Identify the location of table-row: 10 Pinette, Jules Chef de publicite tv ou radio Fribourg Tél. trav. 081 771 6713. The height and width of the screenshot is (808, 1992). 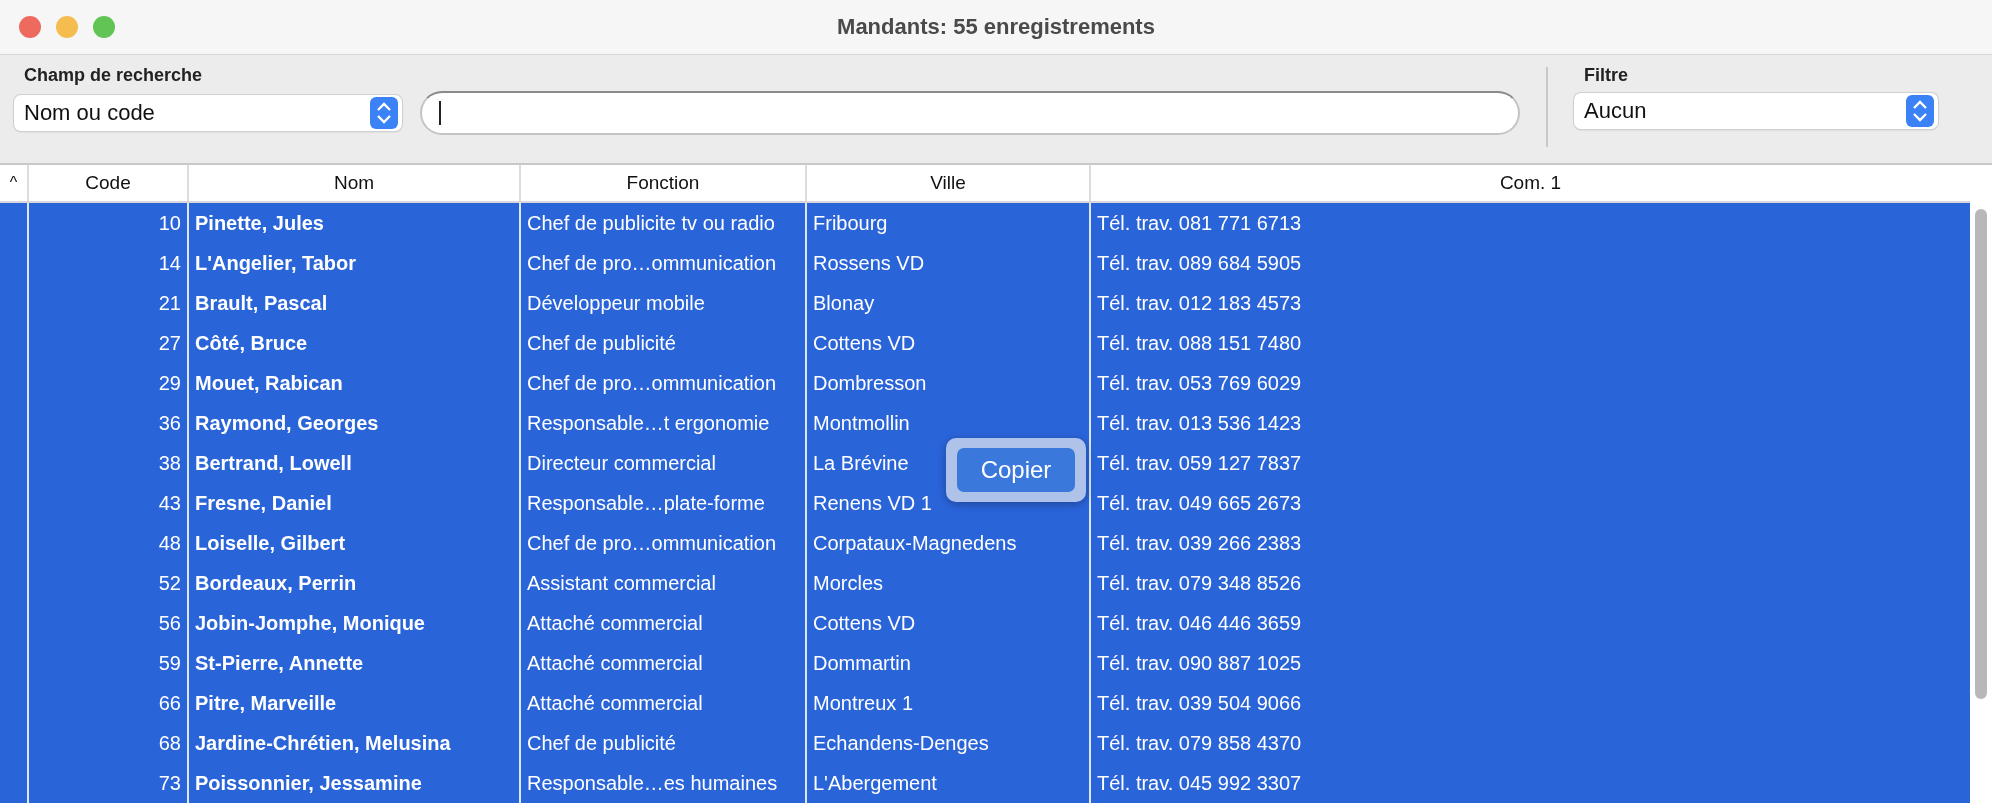
(985, 223).